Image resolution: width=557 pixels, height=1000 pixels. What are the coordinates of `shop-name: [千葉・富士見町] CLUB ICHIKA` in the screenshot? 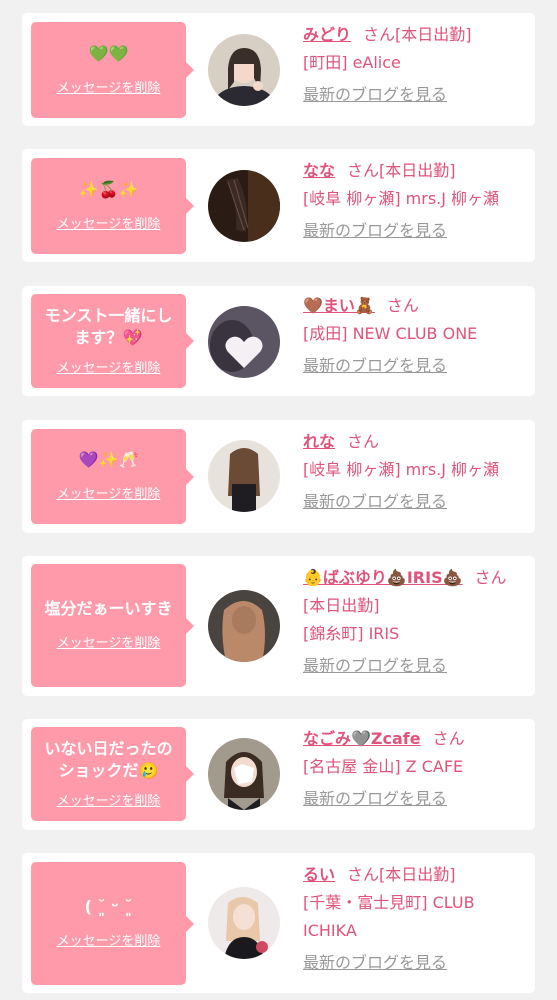 It's located at (389, 916).